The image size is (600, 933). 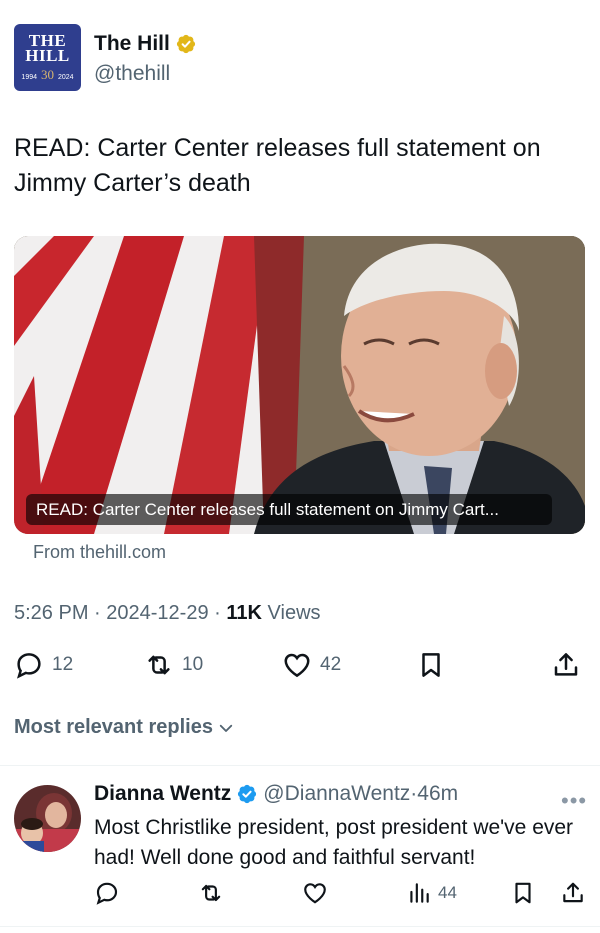 I want to click on reply-time: 46m, so click(x=437, y=794).